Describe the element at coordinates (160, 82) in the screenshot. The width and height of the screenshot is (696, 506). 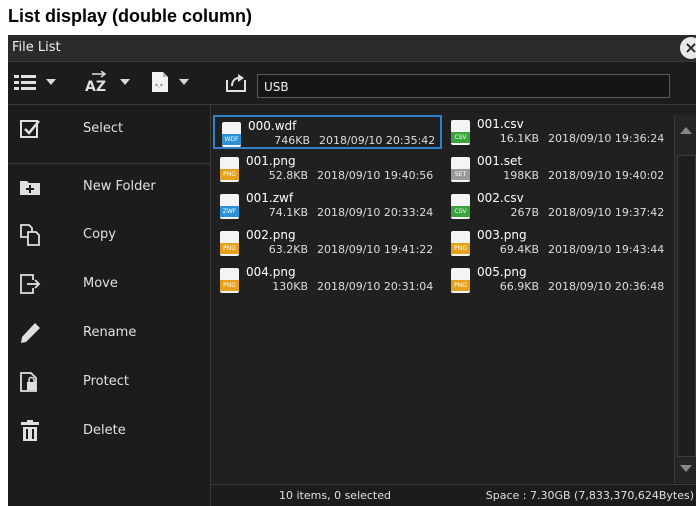
I see `file-filter-icon: *.*` at that location.